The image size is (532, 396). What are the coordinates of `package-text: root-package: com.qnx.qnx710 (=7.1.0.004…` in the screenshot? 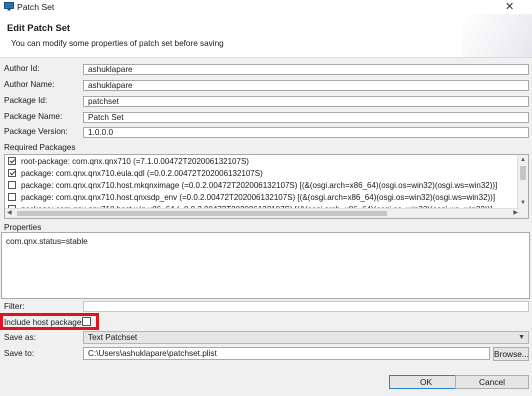 It's located at (135, 161).